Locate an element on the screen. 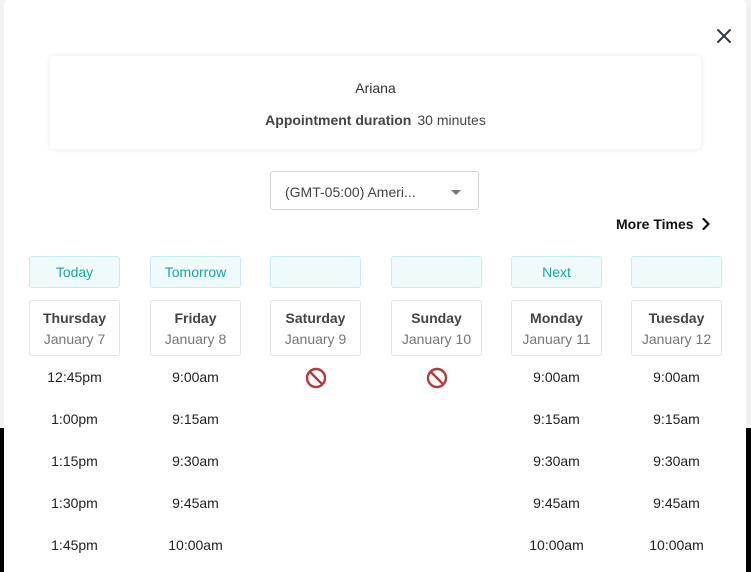 The height and width of the screenshot is (572, 751). more-times-label: More Times is located at coordinates (655, 224).